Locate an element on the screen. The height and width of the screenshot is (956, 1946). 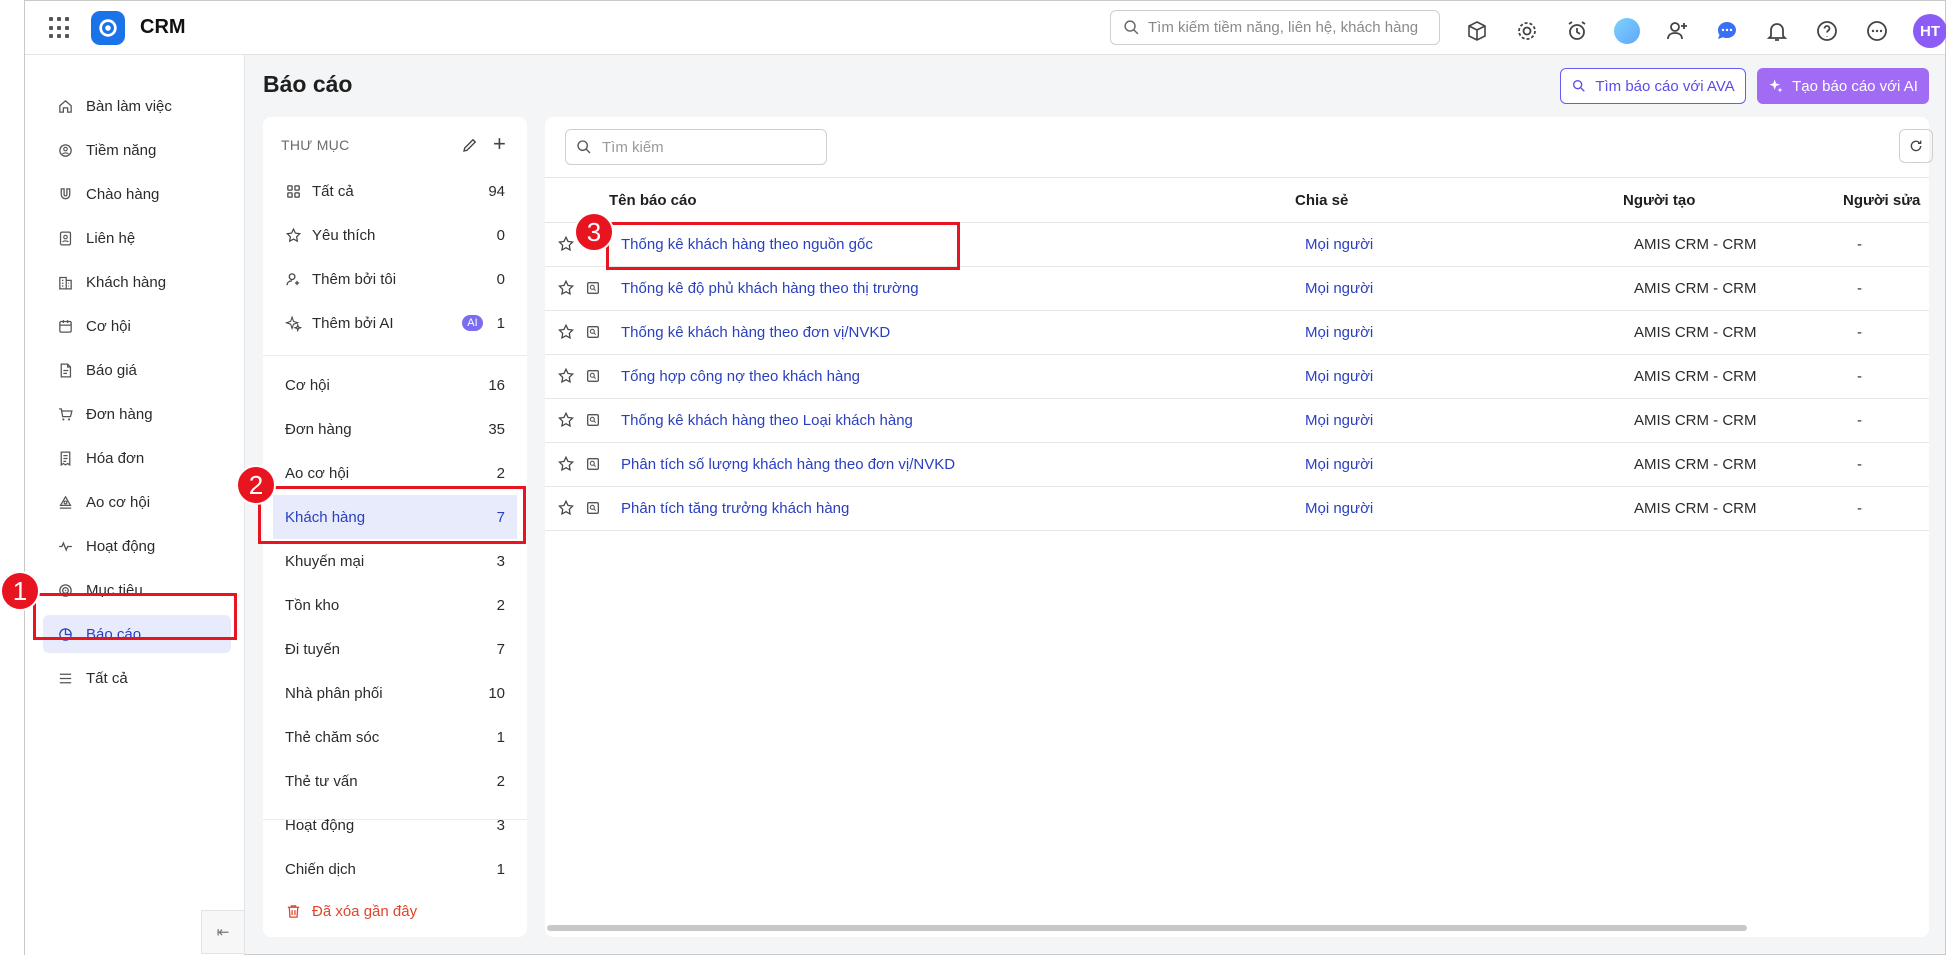
column-header-creator: Người tạo is located at coordinates (1659, 200).